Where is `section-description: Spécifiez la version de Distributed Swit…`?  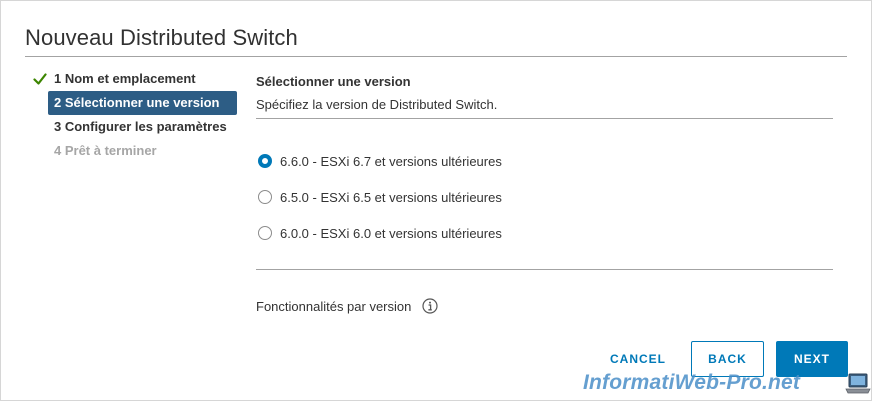
section-description: Spécifiez la version de Distributed Swit… is located at coordinates (377, 104).